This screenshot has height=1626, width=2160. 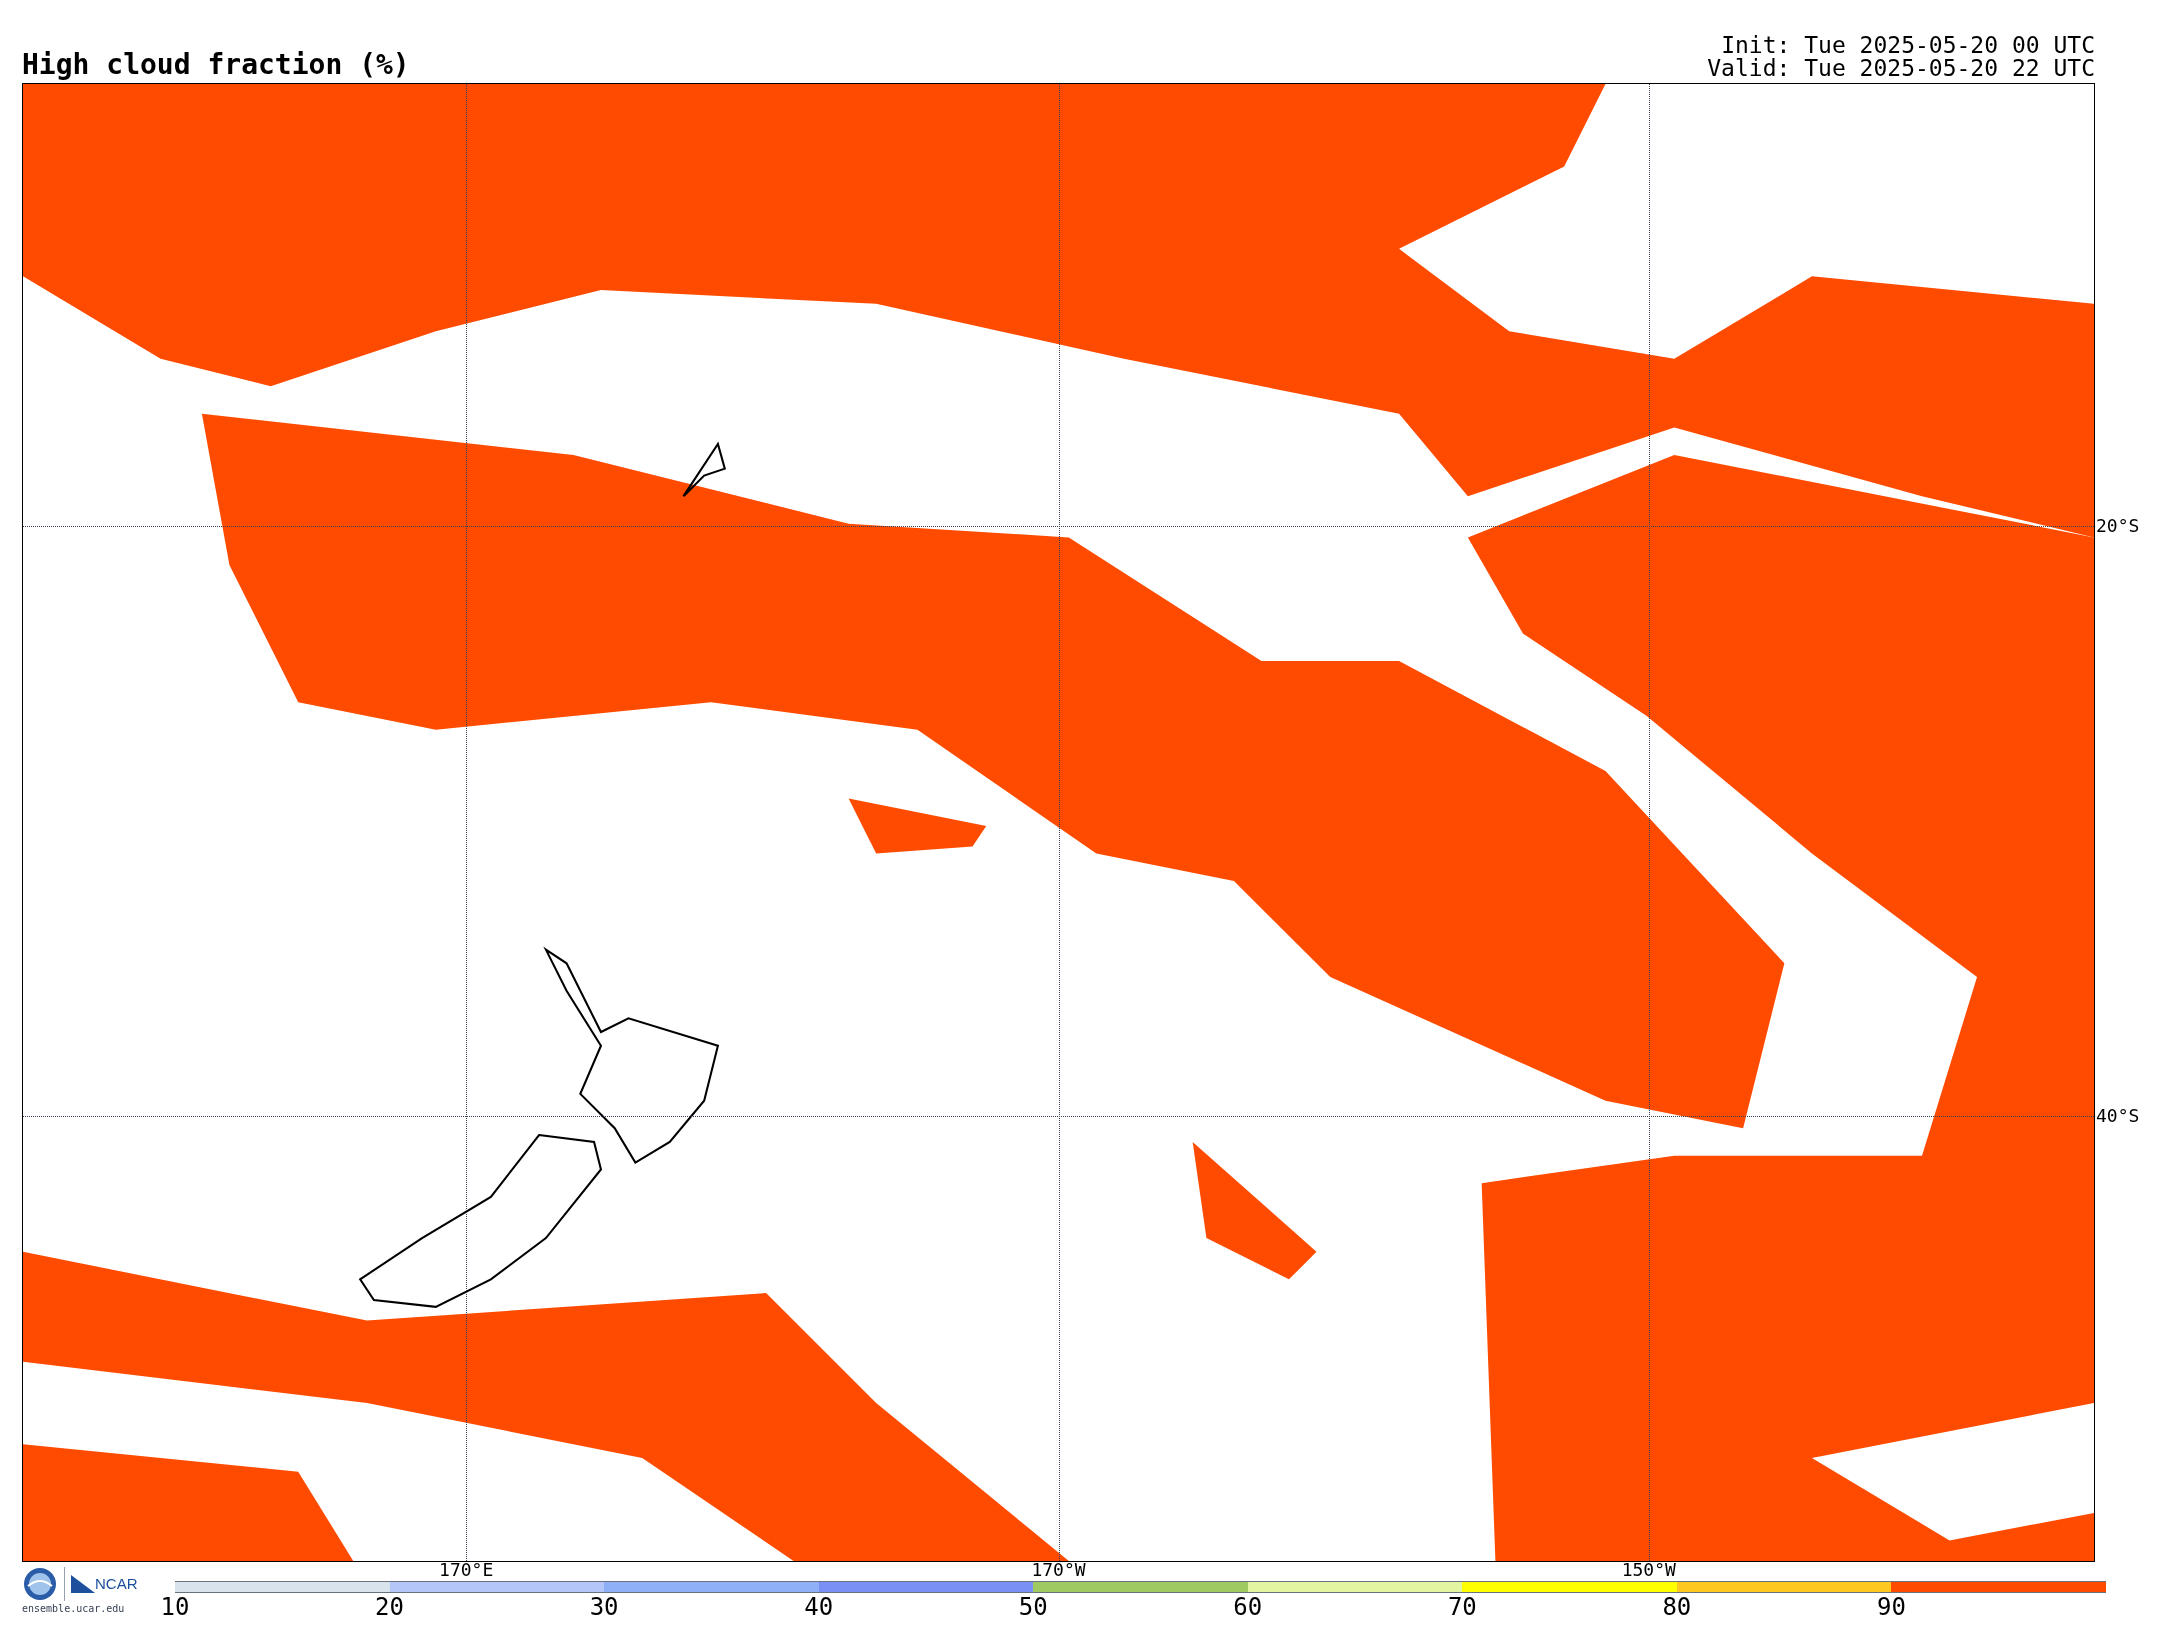 I want to click on colorbar-label: 80, so click(x=1677, y=1607).